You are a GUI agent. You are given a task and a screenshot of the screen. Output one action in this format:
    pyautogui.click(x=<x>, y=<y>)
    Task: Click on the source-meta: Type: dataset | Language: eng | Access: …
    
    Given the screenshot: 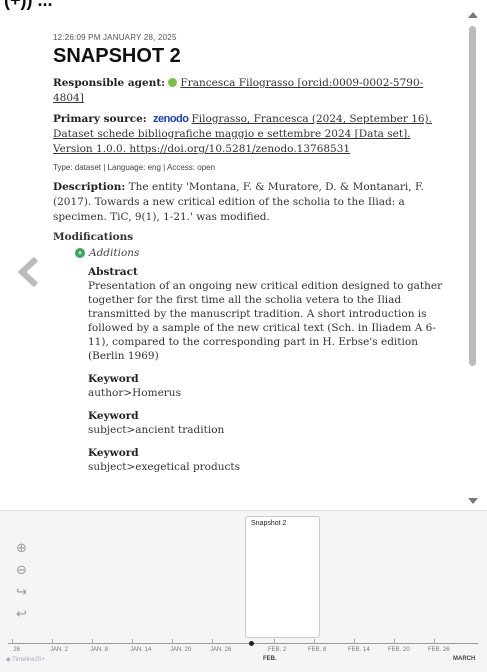 What is the action you would take?
    pyautogui.click(x=134, y=167)
    